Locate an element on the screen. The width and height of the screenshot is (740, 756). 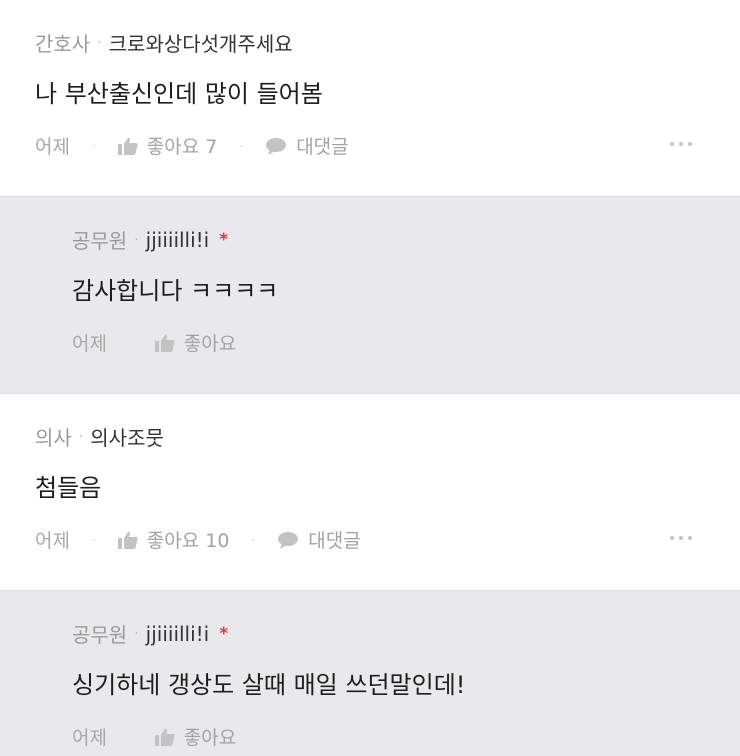
author-nickname: 크로와상다섯개주세요 is located at coordinates (201, 42).